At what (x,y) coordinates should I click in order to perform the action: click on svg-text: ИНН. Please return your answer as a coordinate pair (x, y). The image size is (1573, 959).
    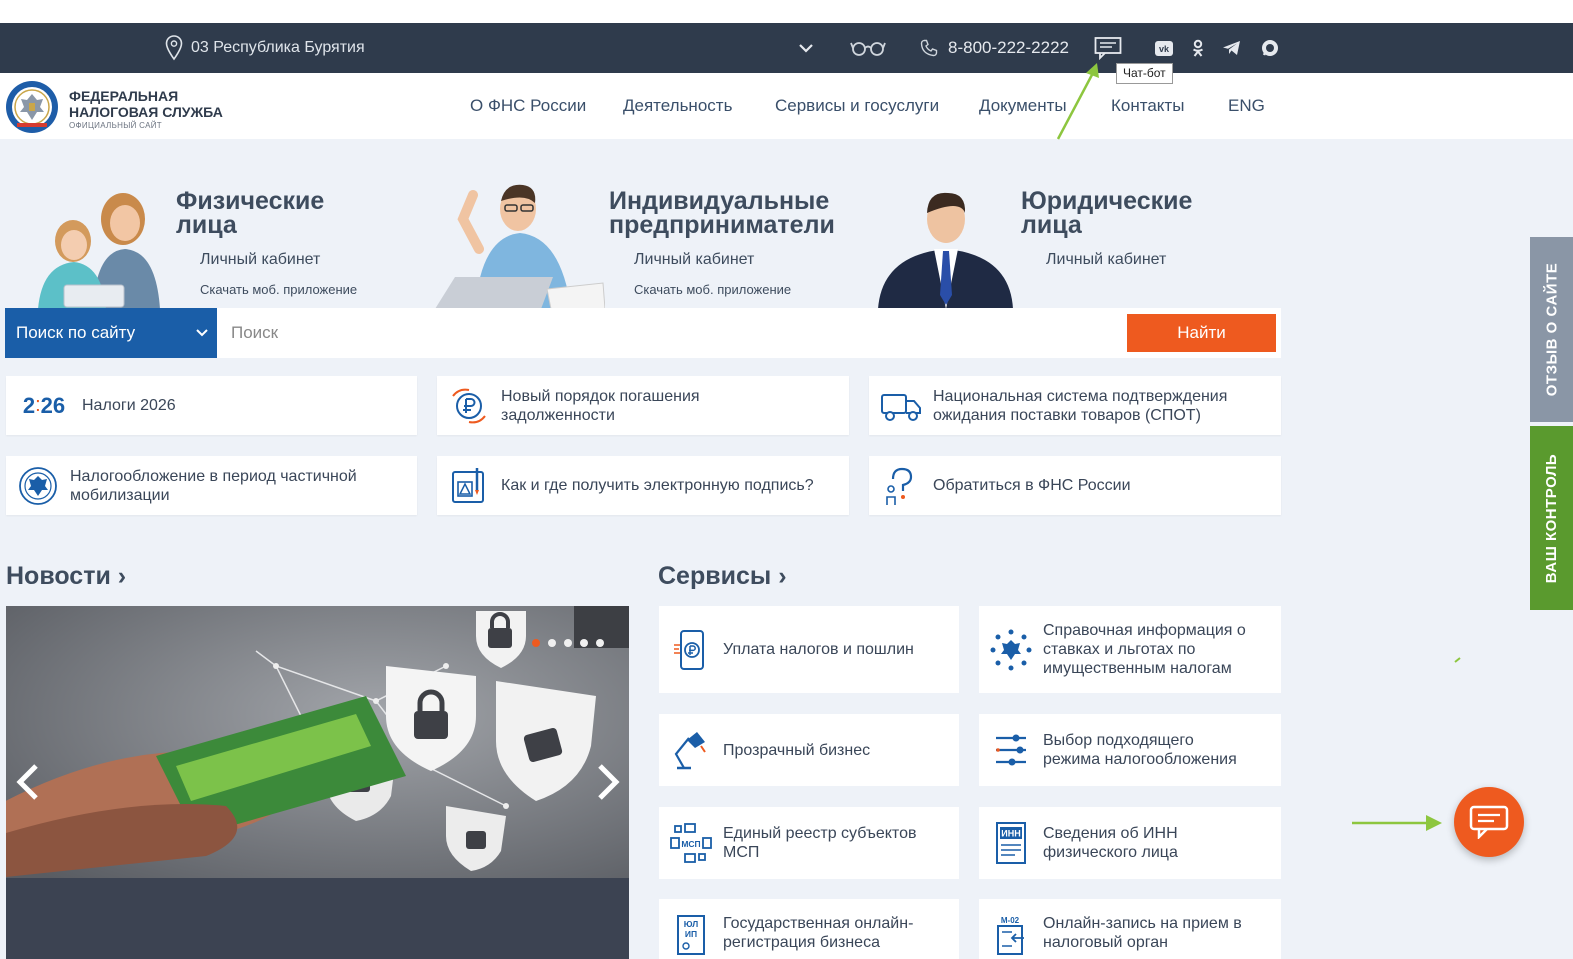
    Looking at the image, I should click on (1010, 834).